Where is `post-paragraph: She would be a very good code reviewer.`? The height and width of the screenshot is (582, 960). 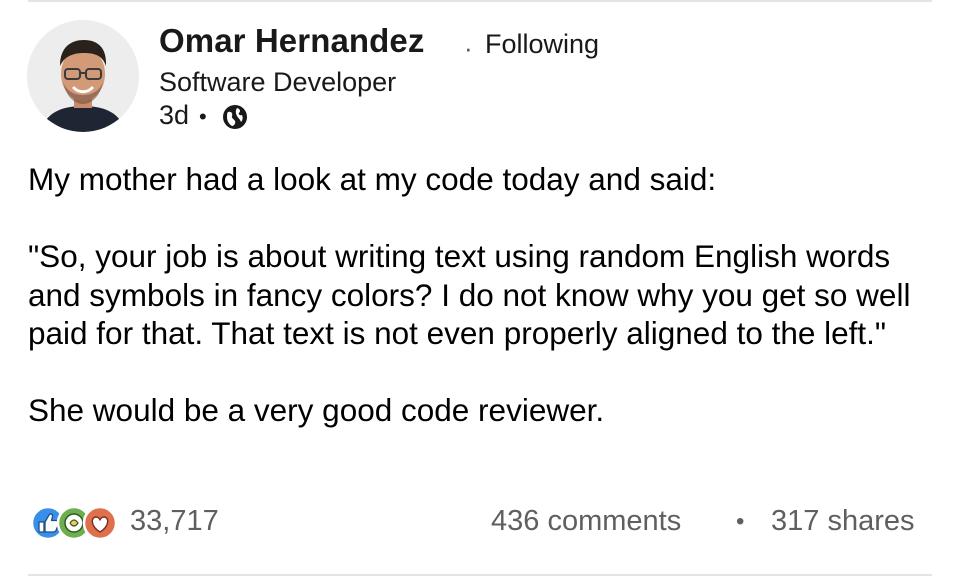 post-paragraph: She would be a very good code reviewer. is located at coordinates (316, 410).